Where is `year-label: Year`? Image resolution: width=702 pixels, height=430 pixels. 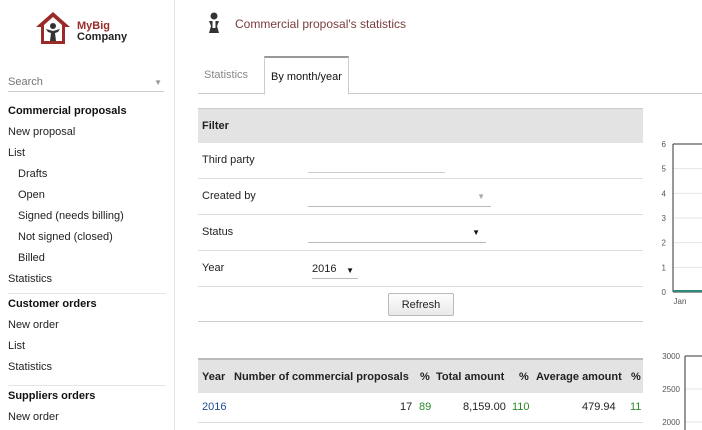
year-label: Year is located at coordinates (213, 268).